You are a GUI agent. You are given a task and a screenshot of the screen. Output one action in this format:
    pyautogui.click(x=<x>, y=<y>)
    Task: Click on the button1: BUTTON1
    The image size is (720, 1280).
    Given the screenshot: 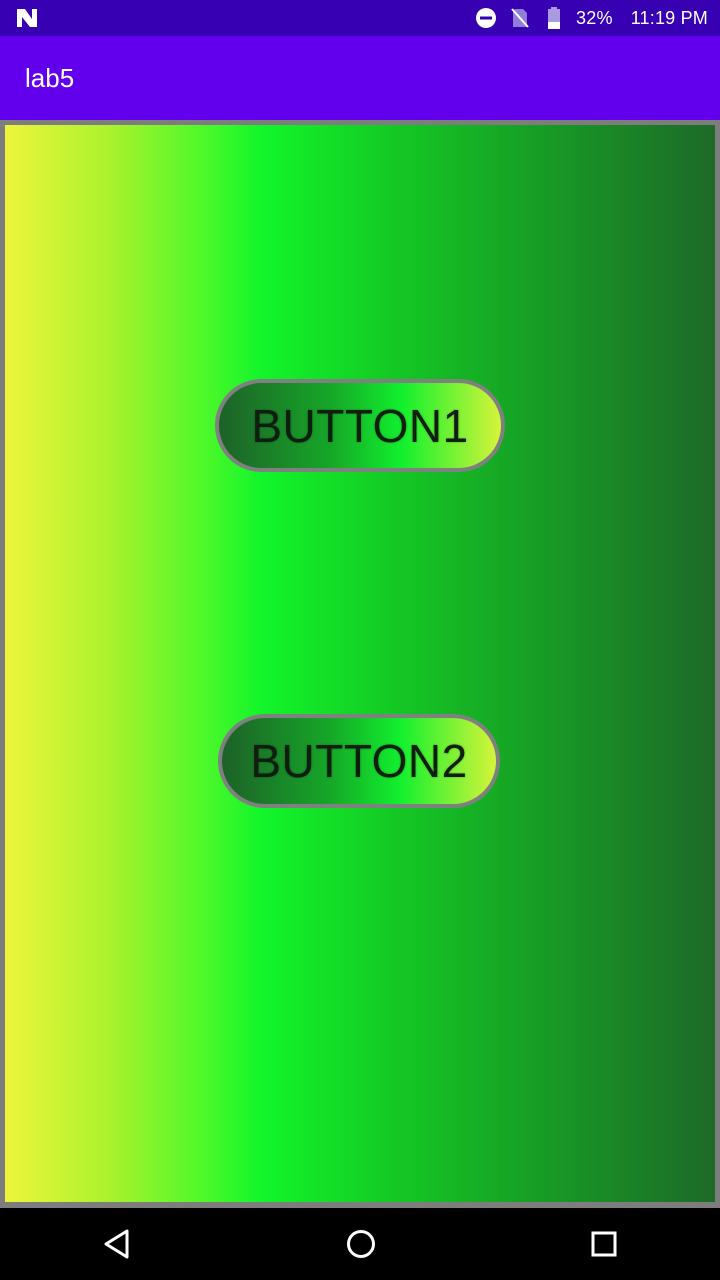 What is the action you would take?
    pyautogui.click(x=360, y=425)
    